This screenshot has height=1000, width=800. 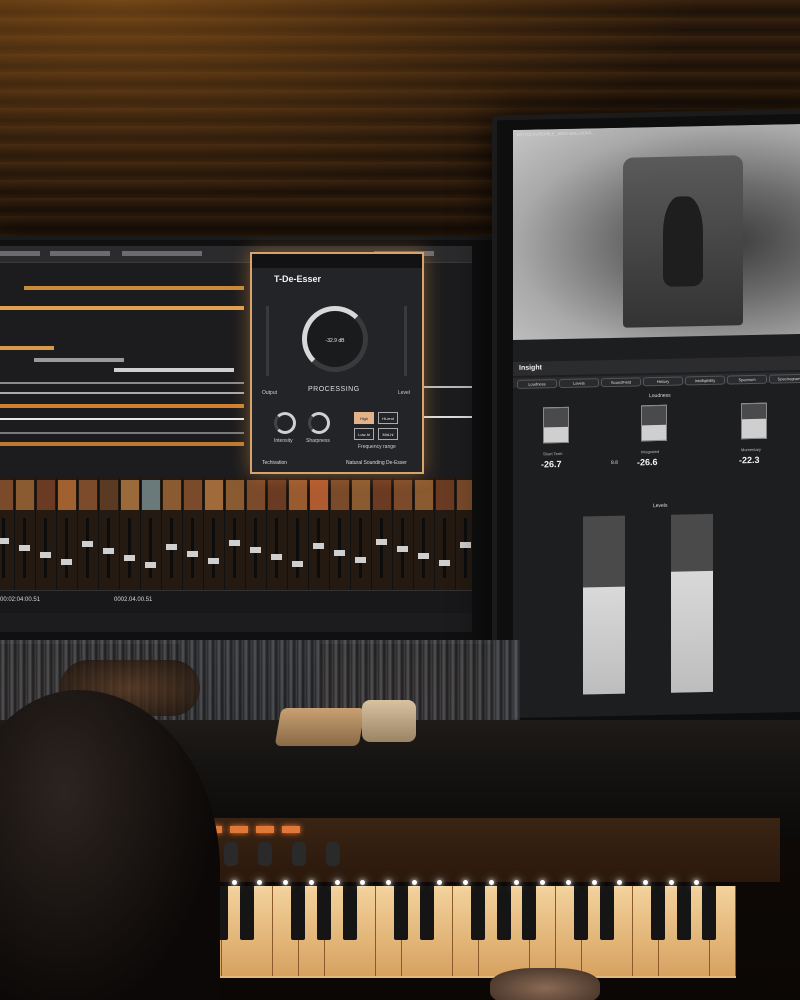 What do you see at coordinates (388, 434) in the screenshot?
I see `mid-hi-button: Mid-hi` at bounding box center [388, 434].